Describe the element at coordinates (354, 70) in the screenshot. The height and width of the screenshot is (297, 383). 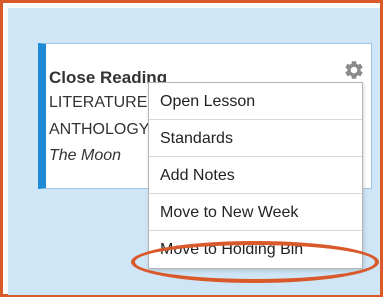
I see `gear-icon` at that location.